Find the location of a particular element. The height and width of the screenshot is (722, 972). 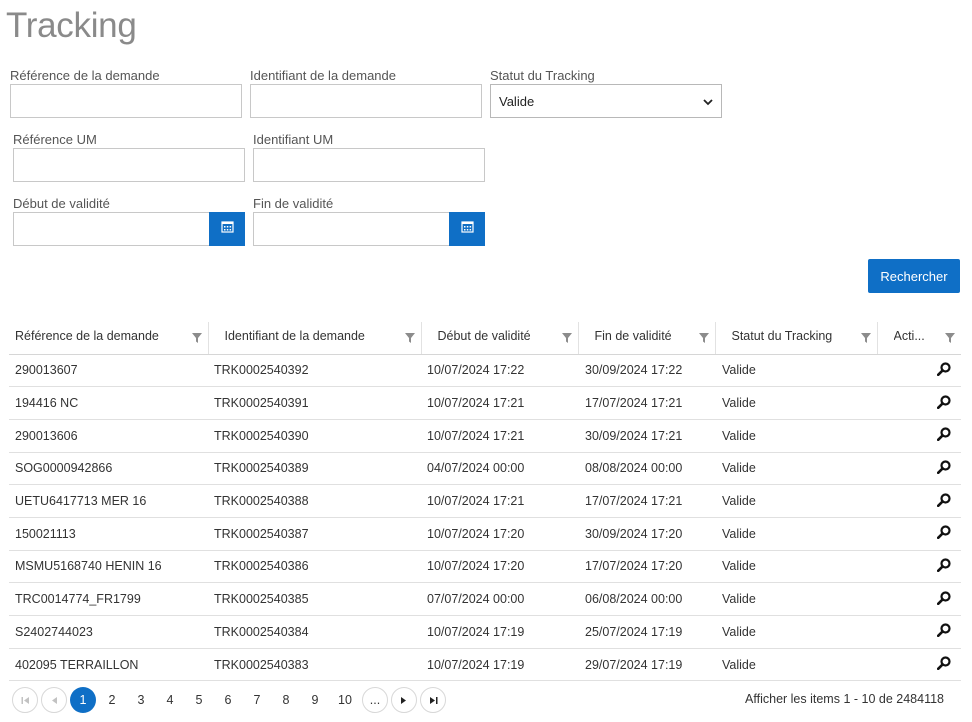

table-cell: 10/07/2024 17:20 is located at coordinates (499, 567).